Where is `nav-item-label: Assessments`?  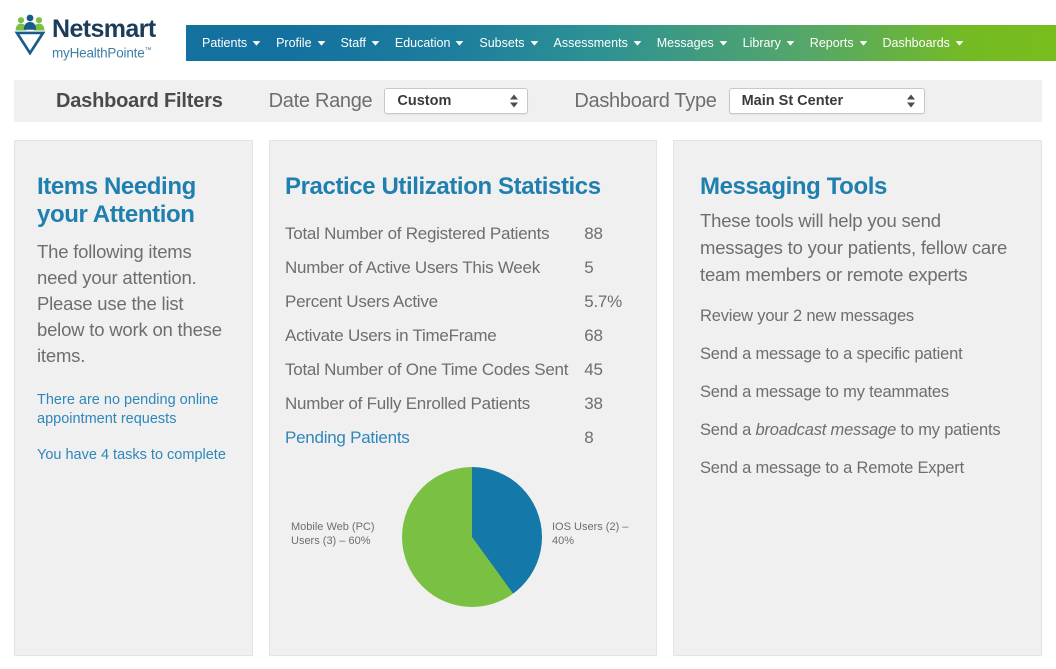 nav-item-label: Assessments is located at coordinates (590, 43).